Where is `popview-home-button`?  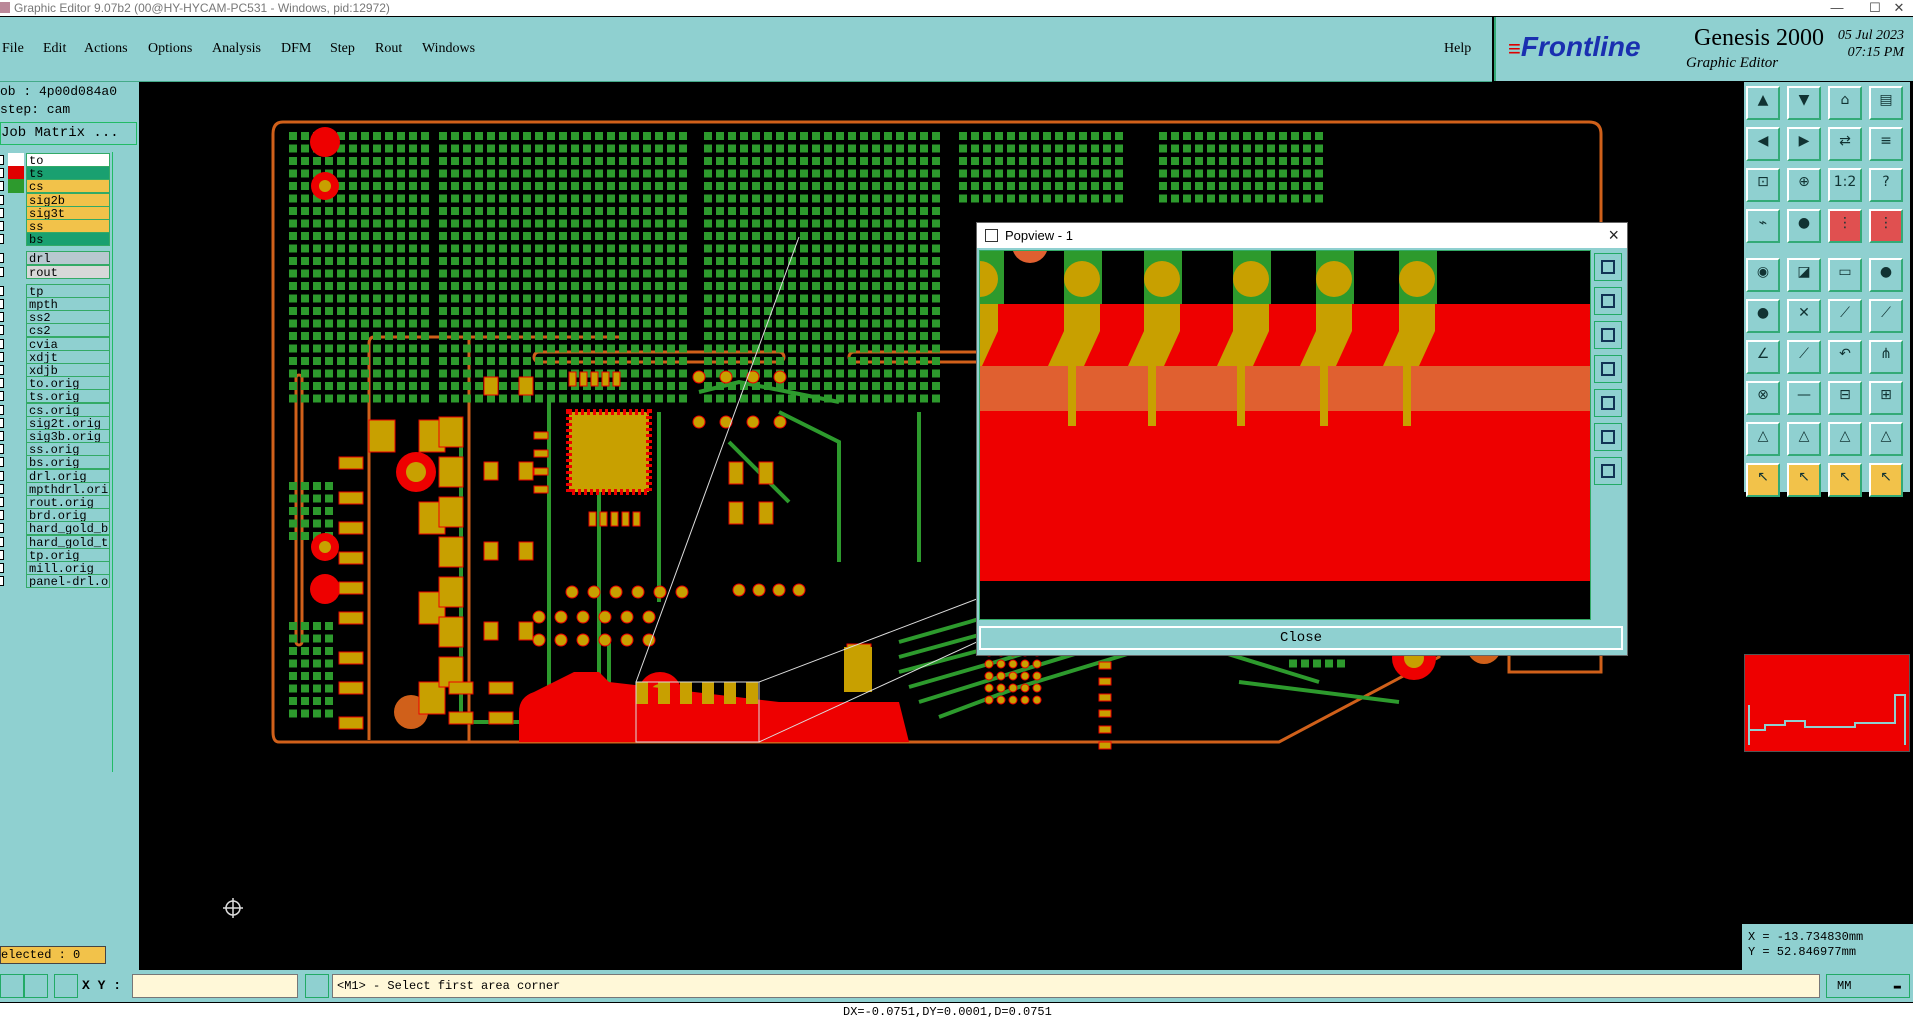 popview-home-button is located at coordinates (1608, 471).